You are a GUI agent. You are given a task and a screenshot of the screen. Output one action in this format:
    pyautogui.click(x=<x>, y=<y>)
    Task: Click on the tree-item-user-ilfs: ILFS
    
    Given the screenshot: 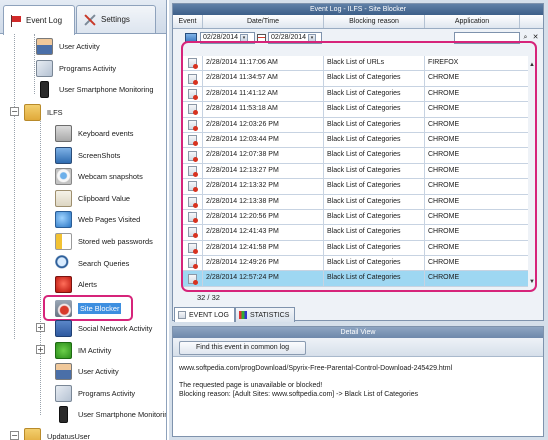 What is the action you would take?
    pyautogui.click(x=43, y=112)
    